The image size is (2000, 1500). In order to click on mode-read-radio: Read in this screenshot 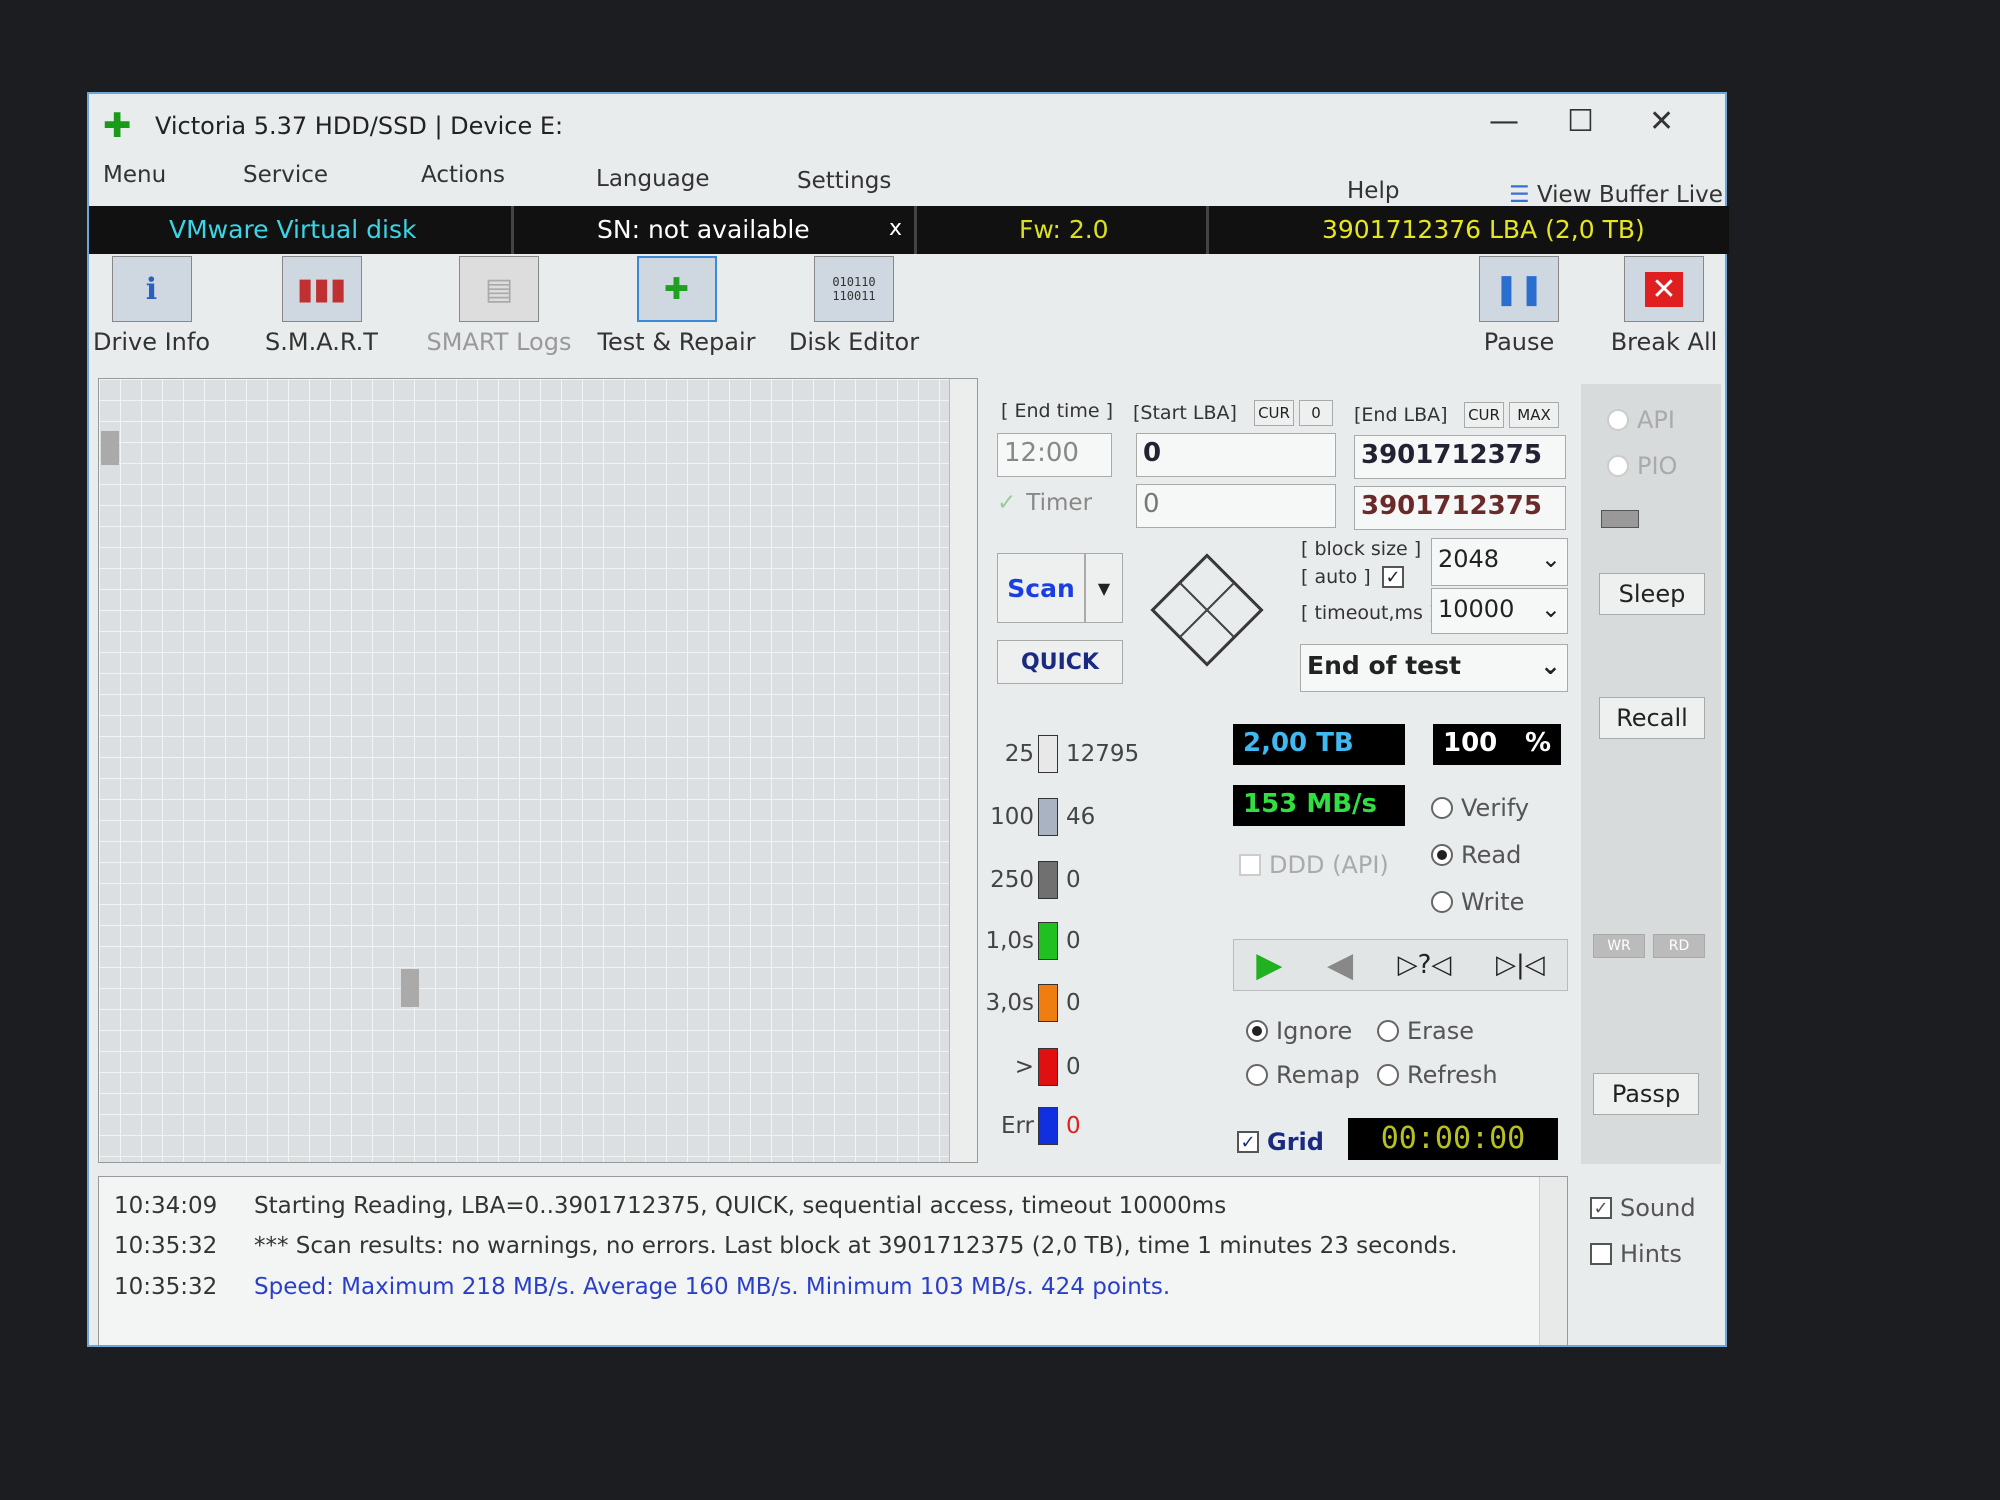, I will do `click(1476, 855)`.